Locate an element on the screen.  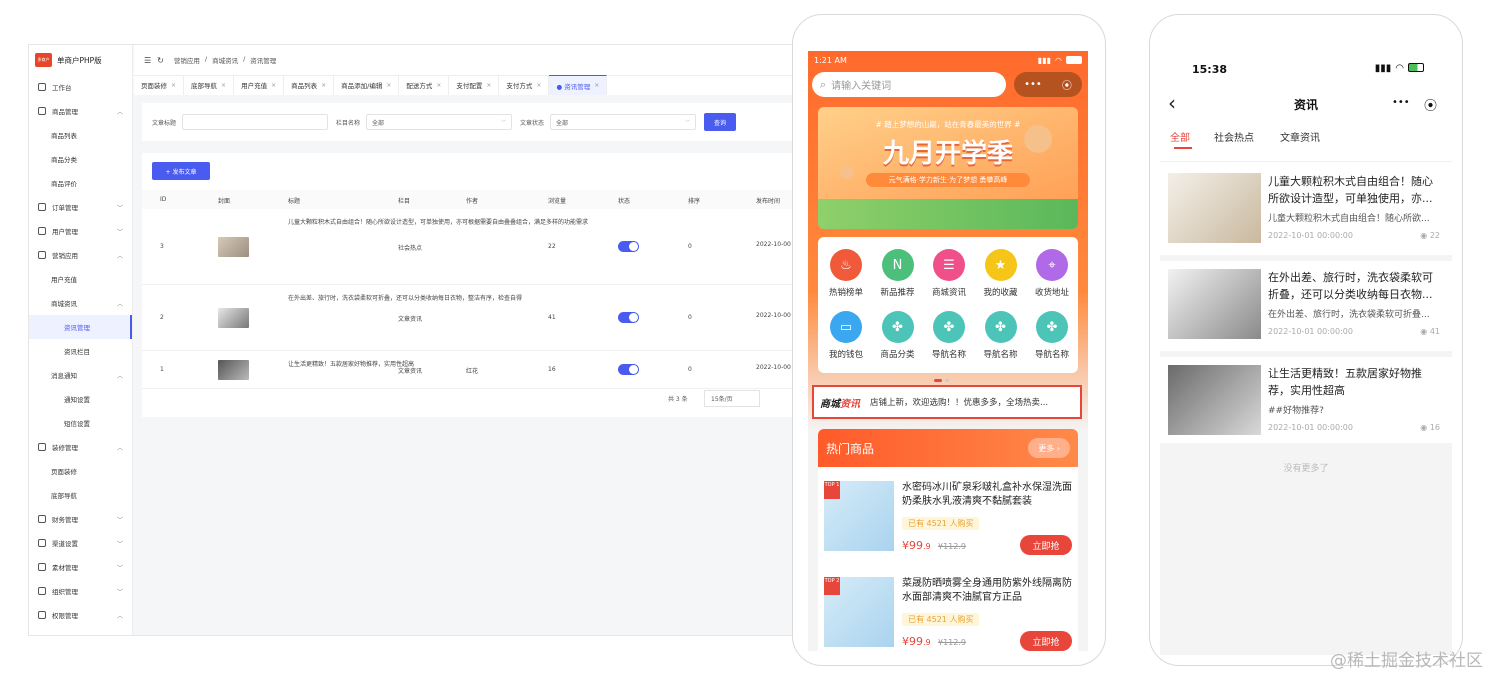
app-logo: 多商户 单商户PHP版 is located at coordinates (80, 60).